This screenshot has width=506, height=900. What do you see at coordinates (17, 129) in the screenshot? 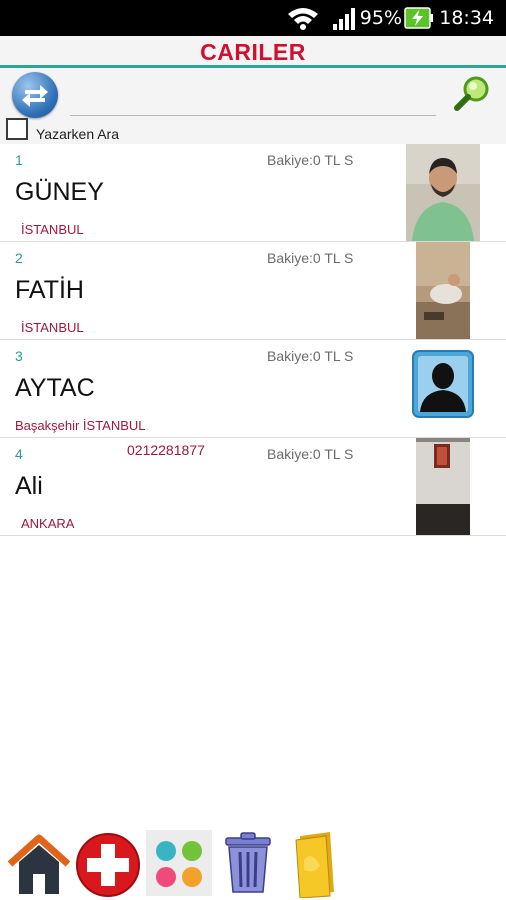
I see `type-search-checkbox` at bounding box center [17, 129].